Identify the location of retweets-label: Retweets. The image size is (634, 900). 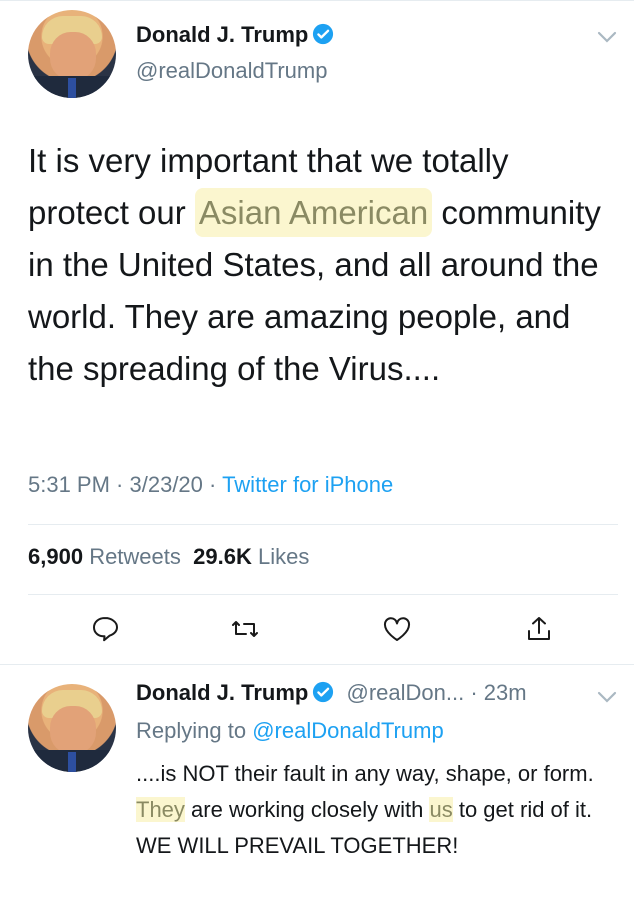
(135, 556).